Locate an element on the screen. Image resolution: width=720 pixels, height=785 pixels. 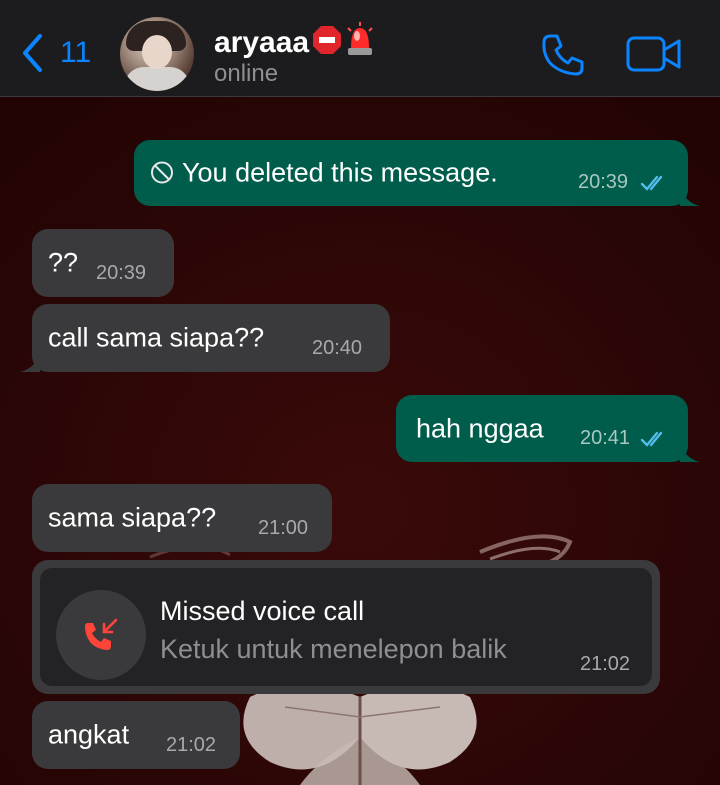
contact-name: aryaaa is located at coordinates (294, 41).